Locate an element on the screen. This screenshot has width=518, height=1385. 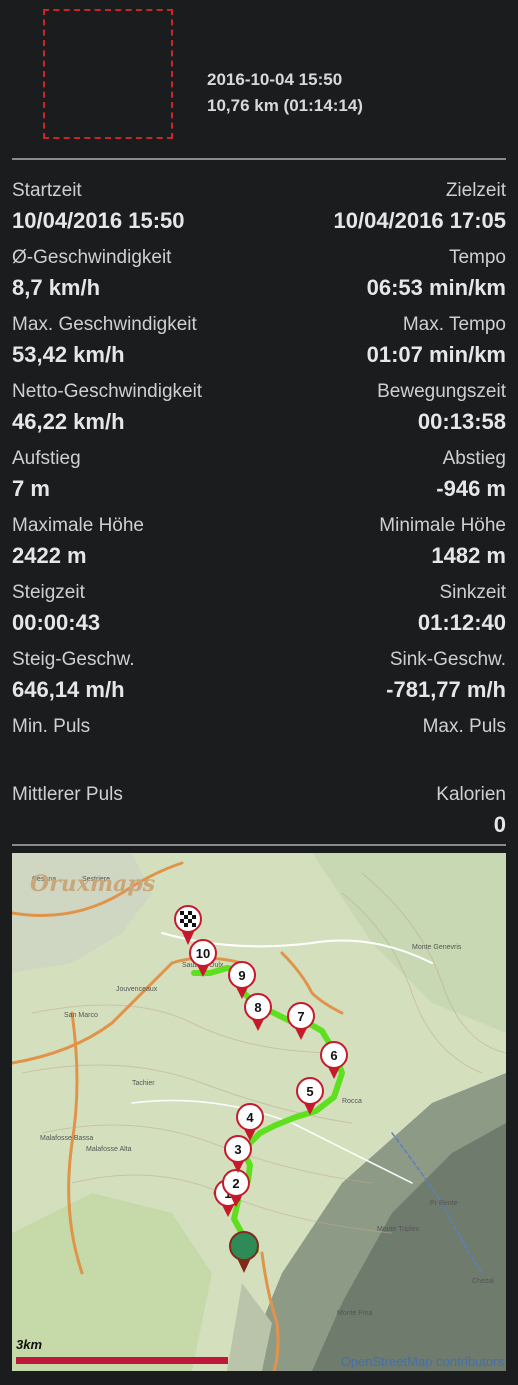
map-place-label: Rocca is located at coordinates (352, 1101).